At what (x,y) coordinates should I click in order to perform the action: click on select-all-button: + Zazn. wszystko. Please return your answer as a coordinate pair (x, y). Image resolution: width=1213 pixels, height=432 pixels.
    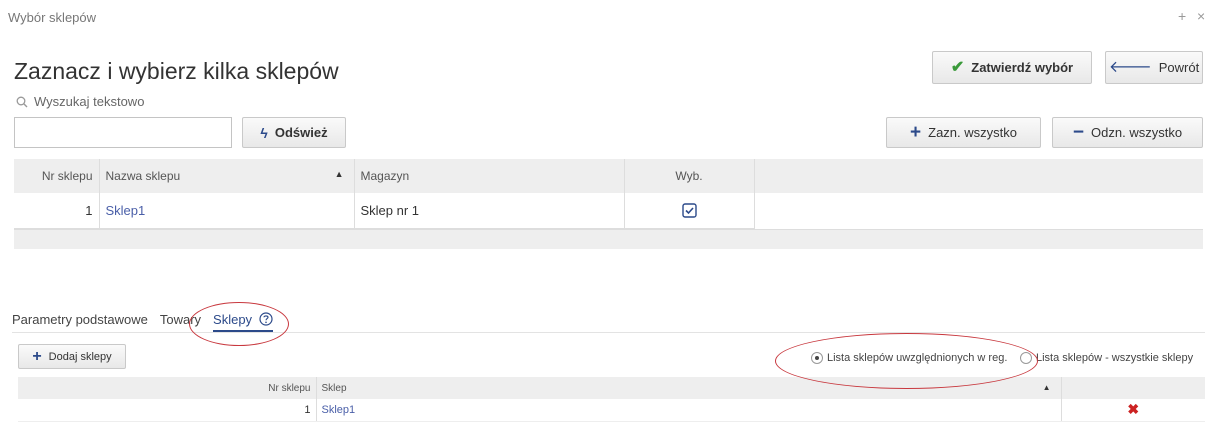
    Looking at the image, I should click on (963, 132).